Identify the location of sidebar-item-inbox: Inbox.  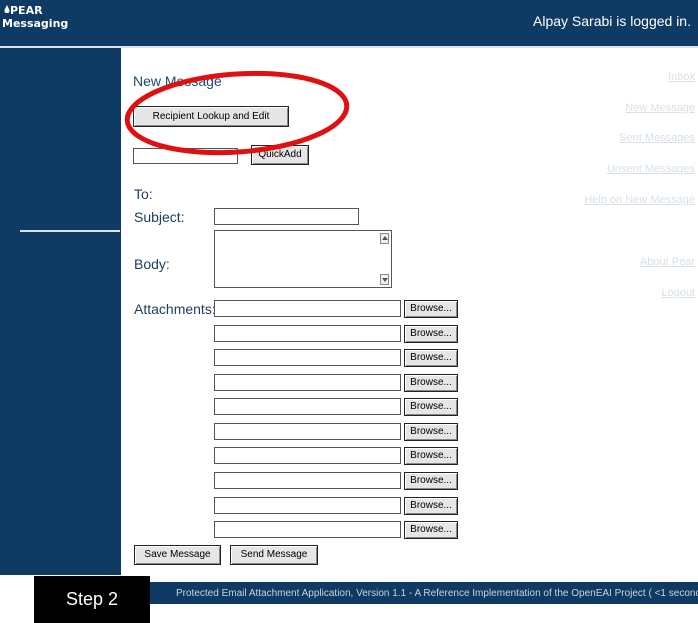
(681, 77).